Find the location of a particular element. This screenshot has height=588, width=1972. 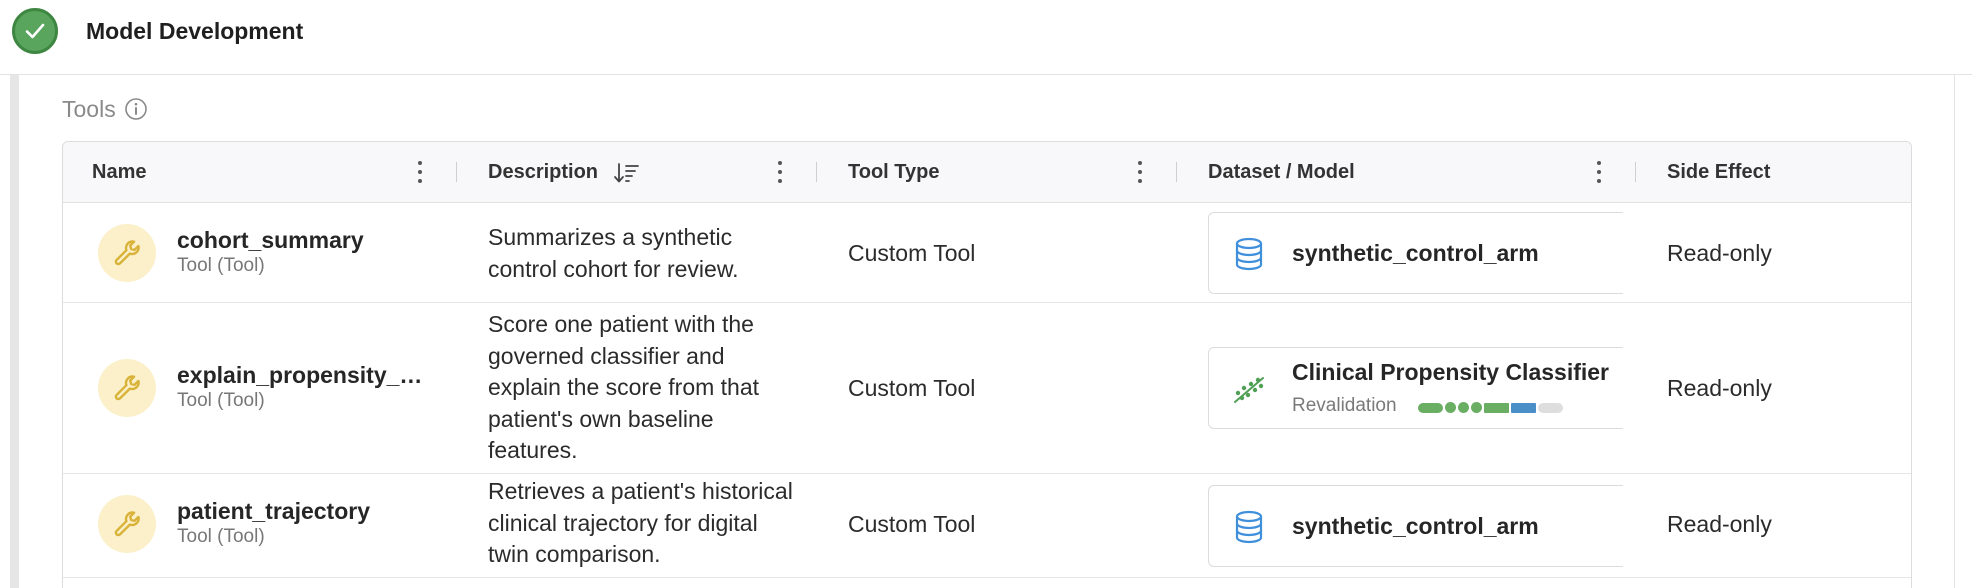

left-rail is located at coordinates (14, 331).